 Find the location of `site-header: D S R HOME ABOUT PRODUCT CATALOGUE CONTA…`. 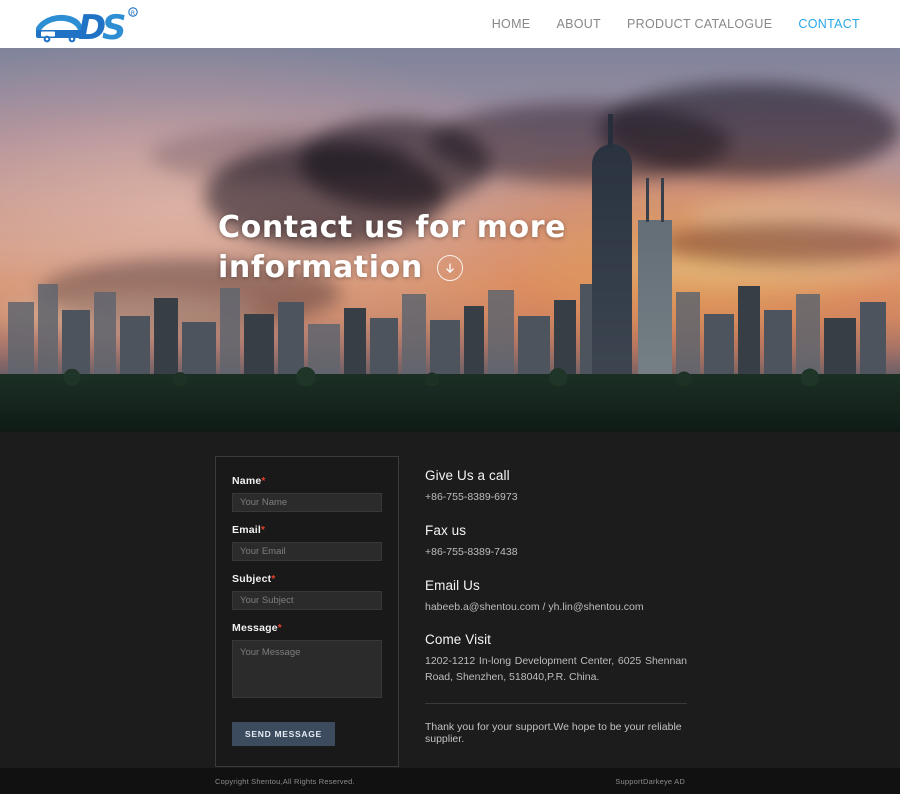

site-header: D S R HOME ABOUT PRODUCT CATALOGUE CONTA… is located at coordinates (450, 24).